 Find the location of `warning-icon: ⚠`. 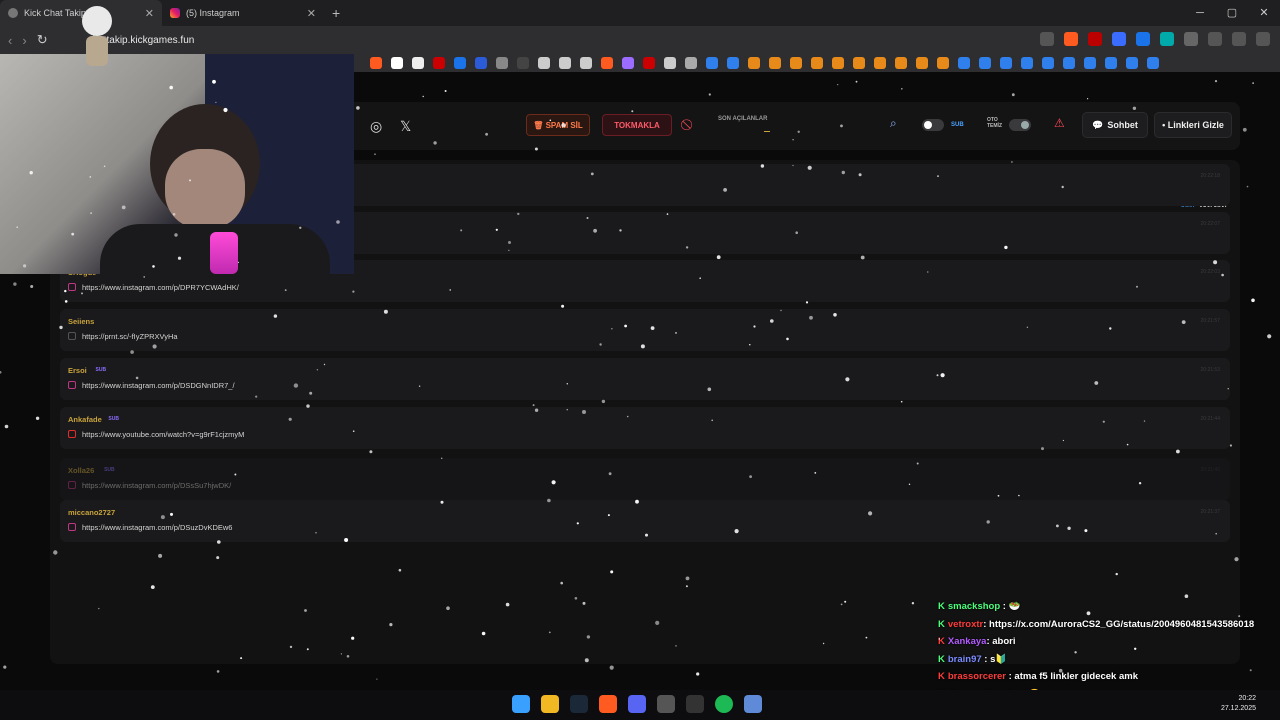

warning-icon: ⚠ is located at coordinates (1059, 123).